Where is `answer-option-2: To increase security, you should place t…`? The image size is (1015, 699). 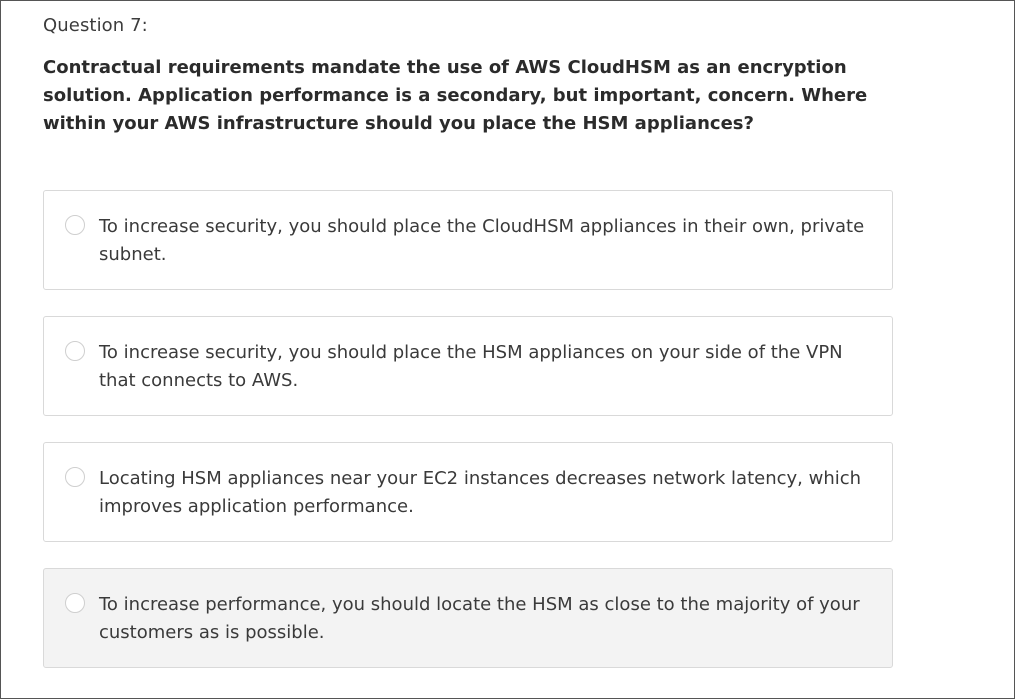
answer-option-2: To increase security, you should place t… is located at coordinates (468, 366).